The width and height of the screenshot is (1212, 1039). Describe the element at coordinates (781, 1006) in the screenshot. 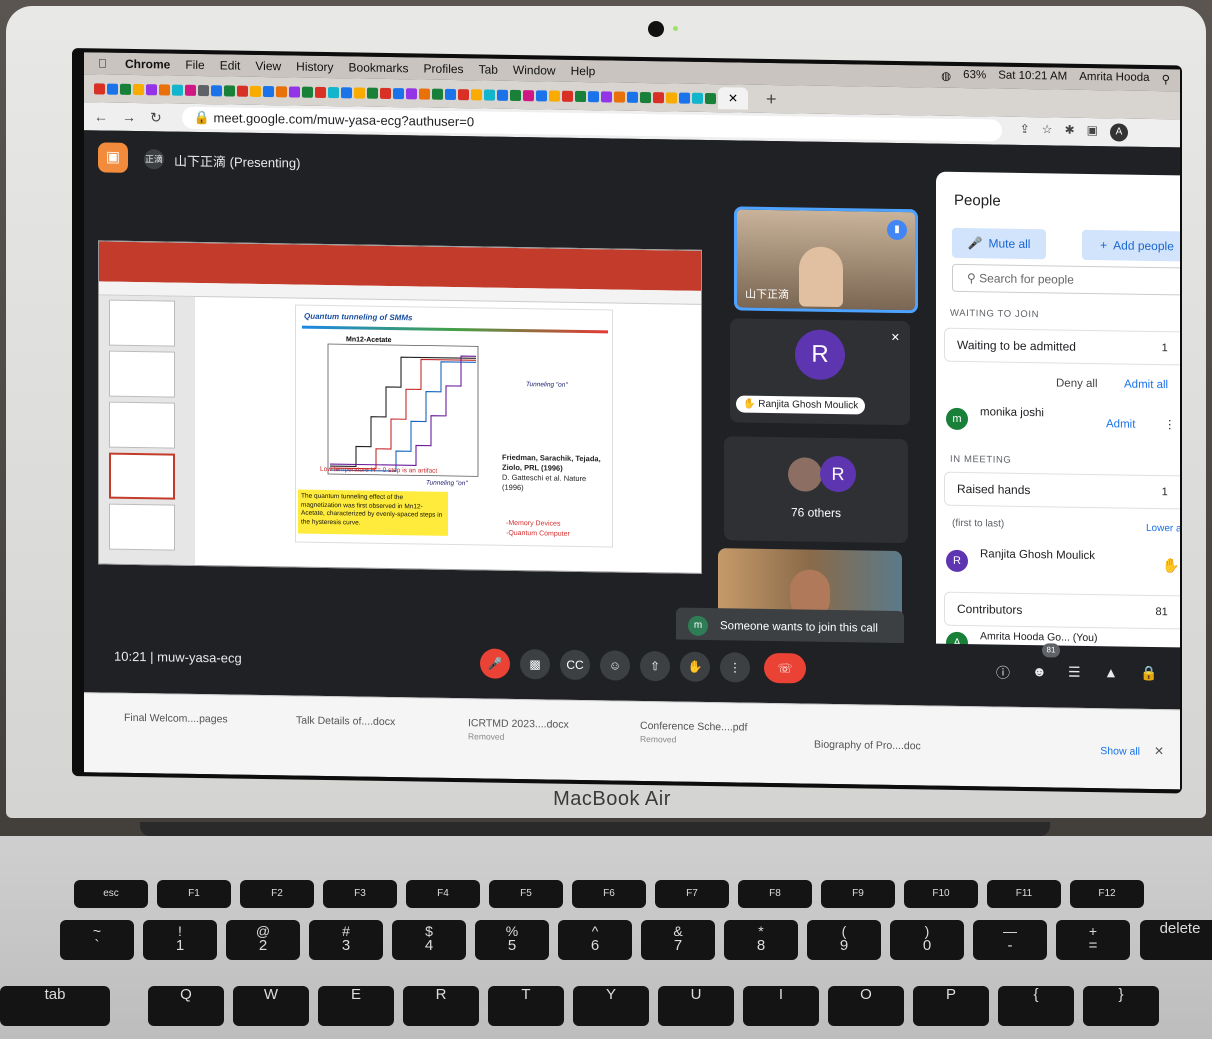

I see `key-i: I` at that location.